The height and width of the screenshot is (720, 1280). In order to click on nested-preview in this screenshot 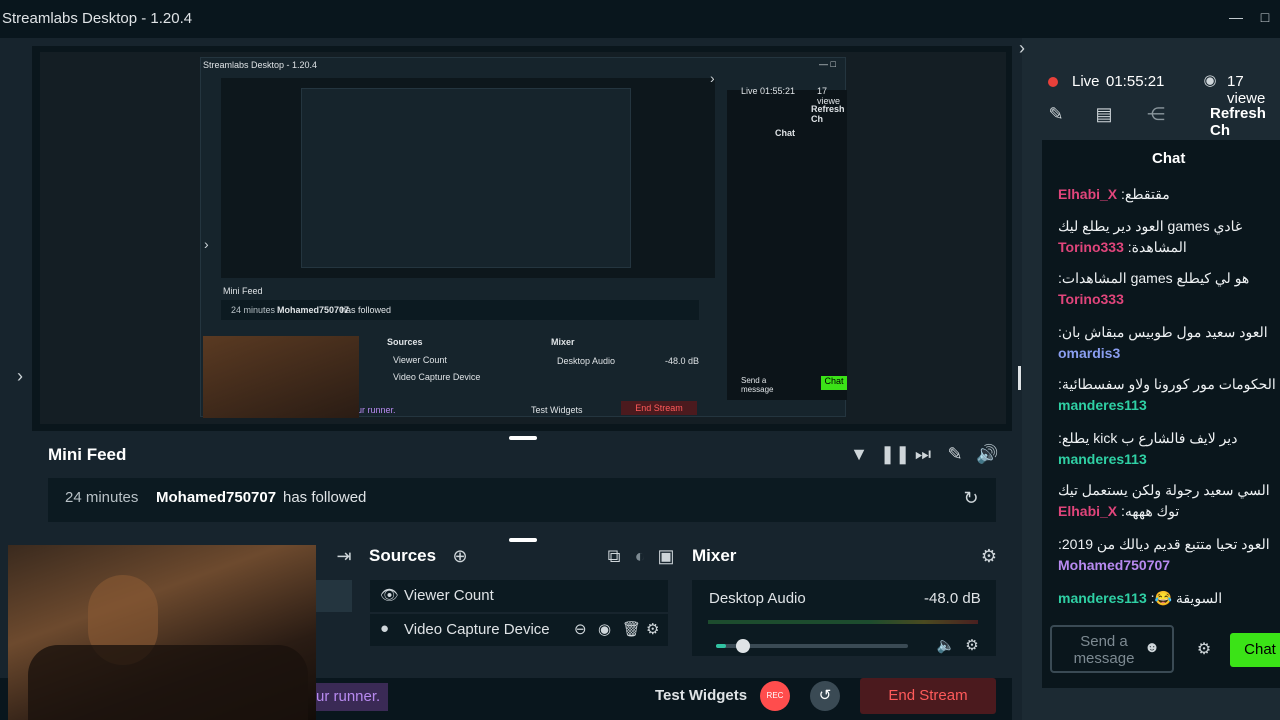, I will do `click(468, 178)`.